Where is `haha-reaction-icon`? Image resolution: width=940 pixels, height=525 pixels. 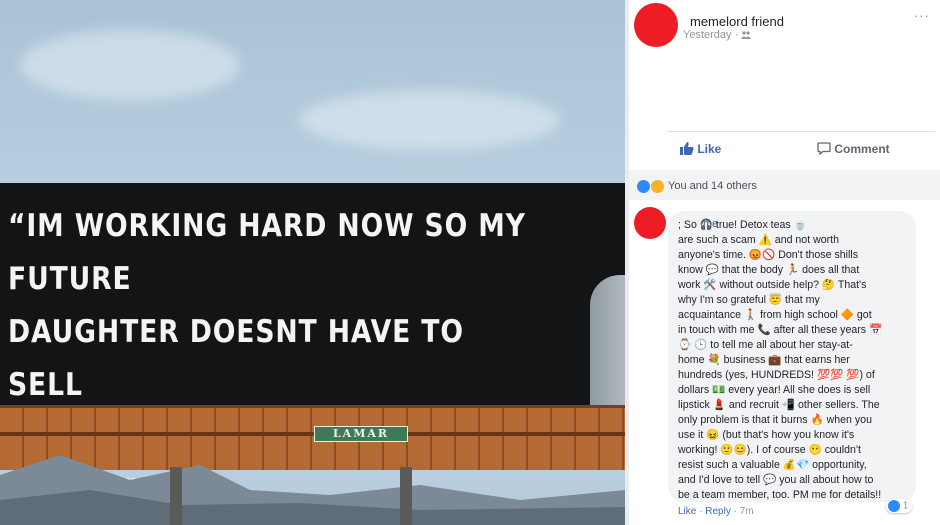
haha-reaction-icon is located at coordinates (657, 186).